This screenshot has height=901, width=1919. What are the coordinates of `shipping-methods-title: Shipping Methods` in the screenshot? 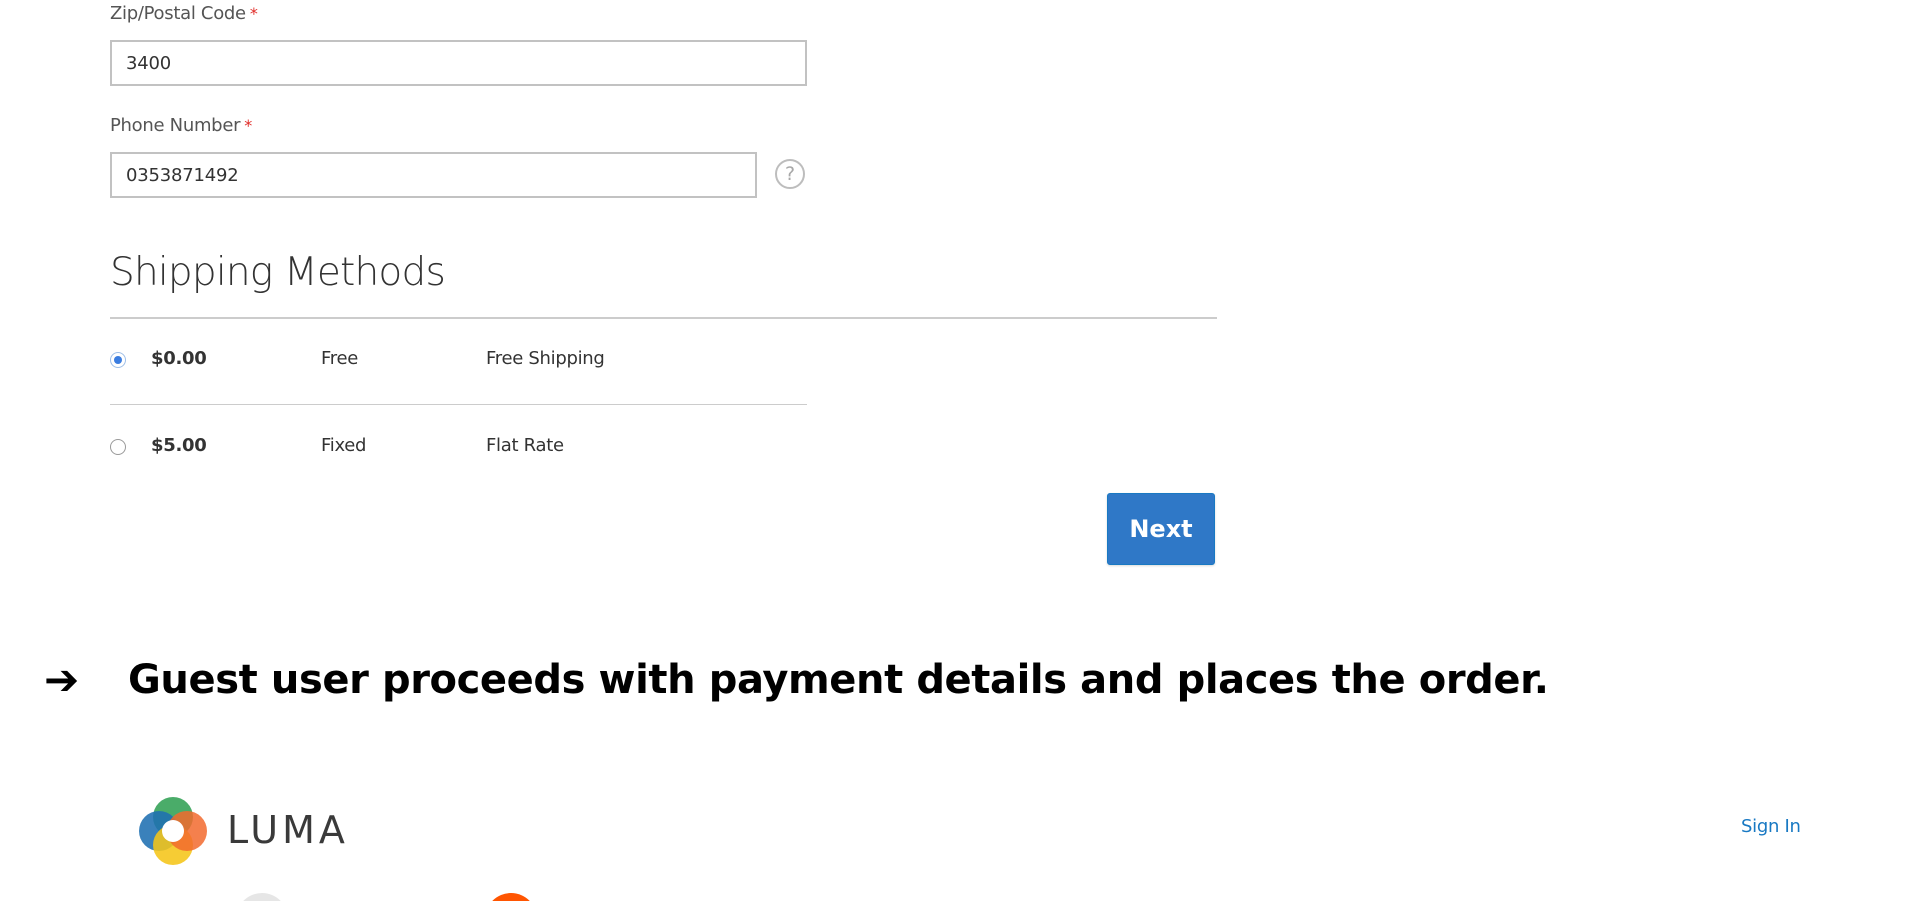 It's located at (278, 272).